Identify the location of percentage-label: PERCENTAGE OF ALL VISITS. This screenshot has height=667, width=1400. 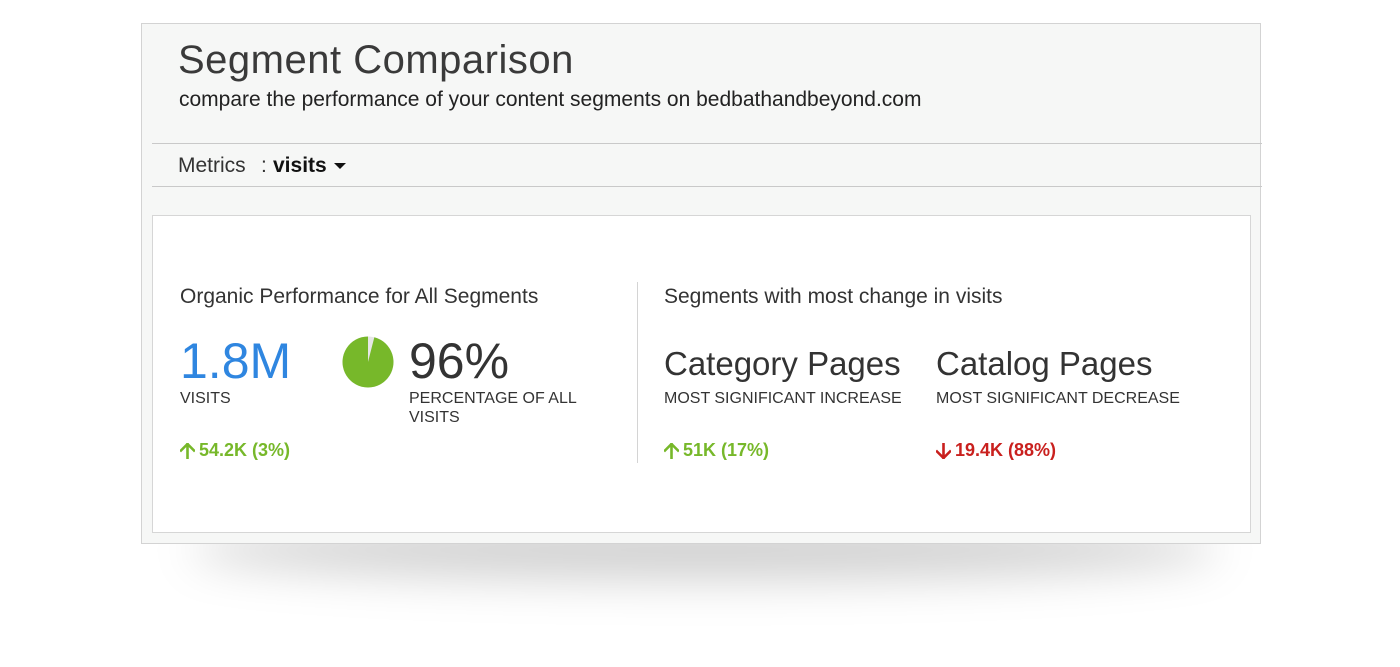
(493, 408).